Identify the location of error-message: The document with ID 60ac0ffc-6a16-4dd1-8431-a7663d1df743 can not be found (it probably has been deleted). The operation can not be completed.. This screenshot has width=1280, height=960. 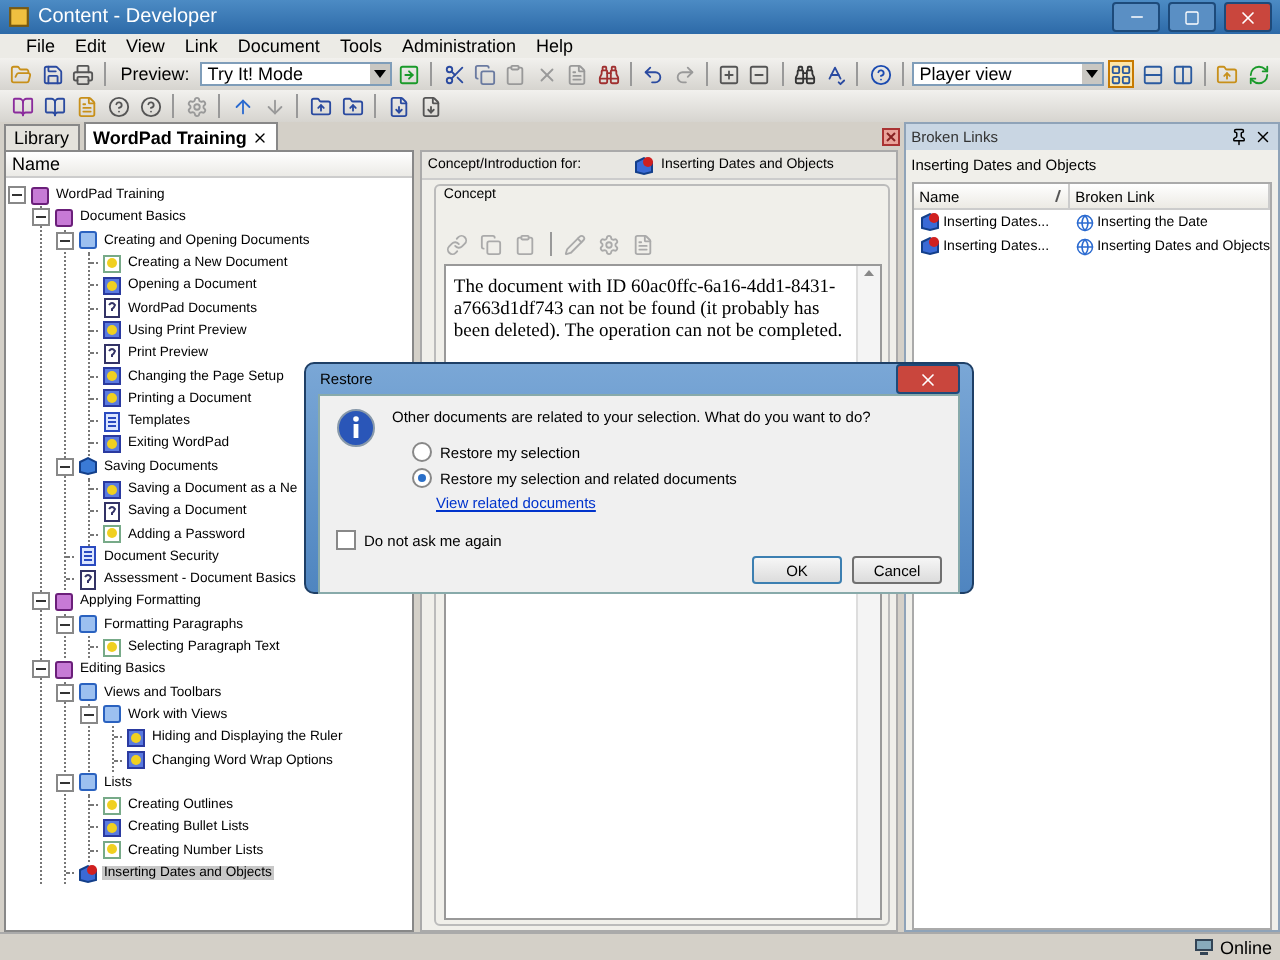
(648, 310).